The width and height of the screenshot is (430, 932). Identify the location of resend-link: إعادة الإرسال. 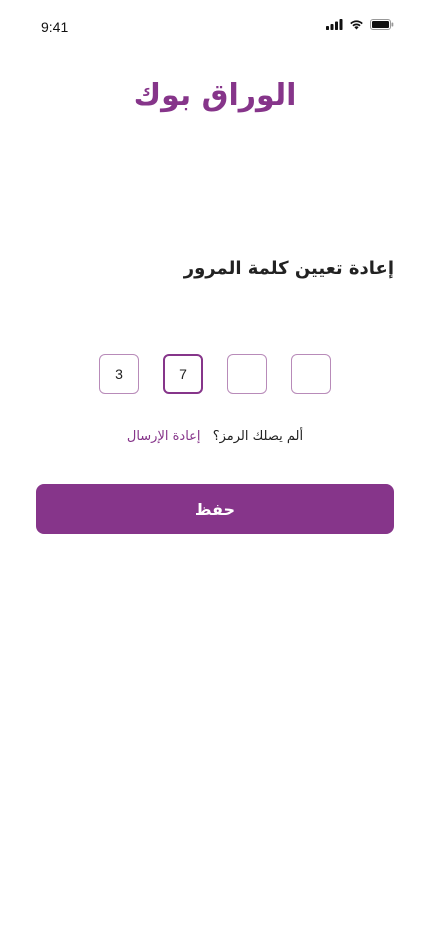
(164, 436).